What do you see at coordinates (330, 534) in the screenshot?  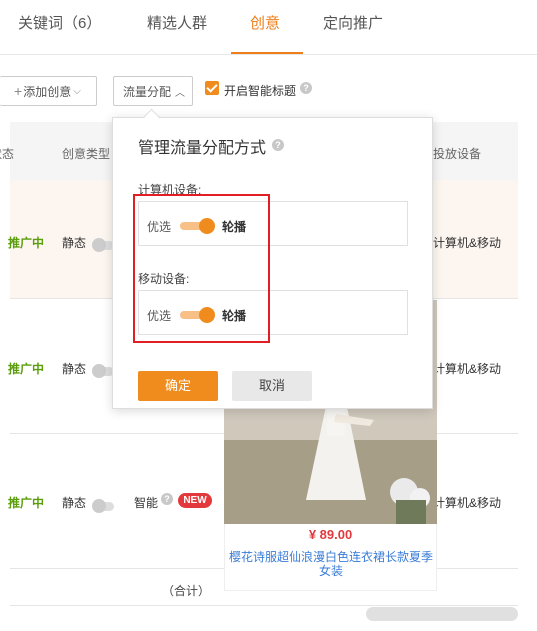 I see `product-price: ¥ 89.00` at bounding box center [330, 534].